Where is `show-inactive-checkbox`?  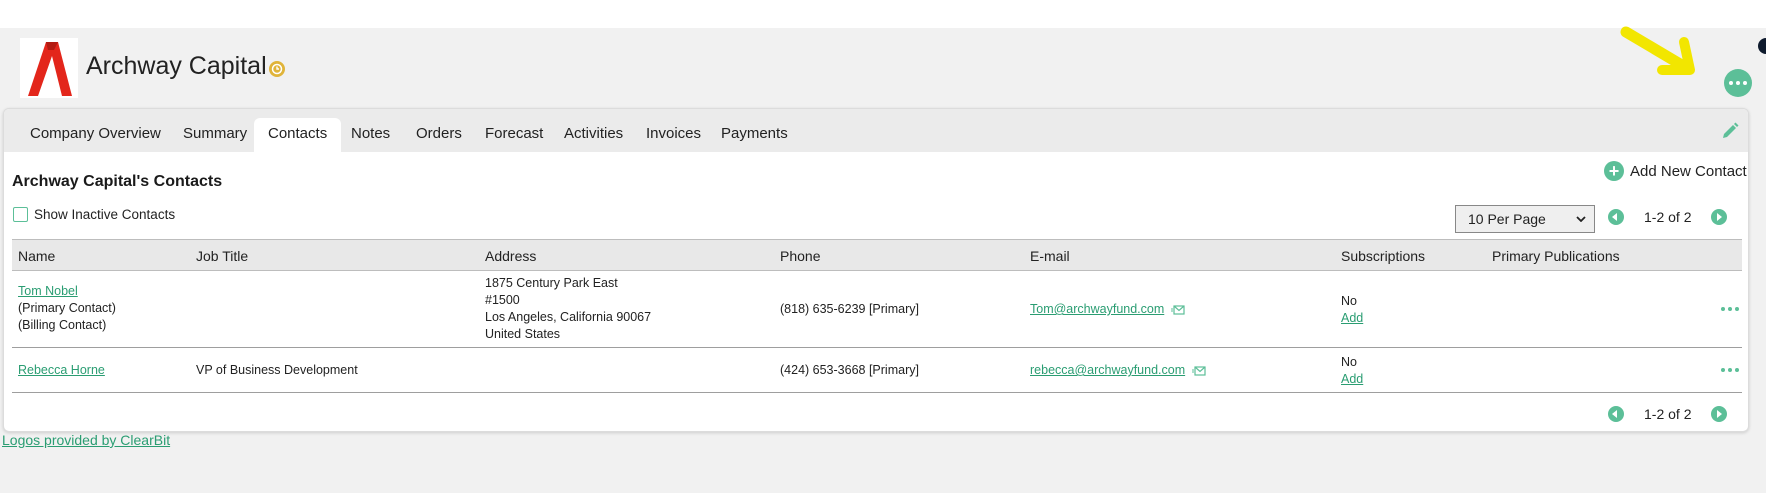 show-inactive-checkbox is located at coordinates (20, 214).